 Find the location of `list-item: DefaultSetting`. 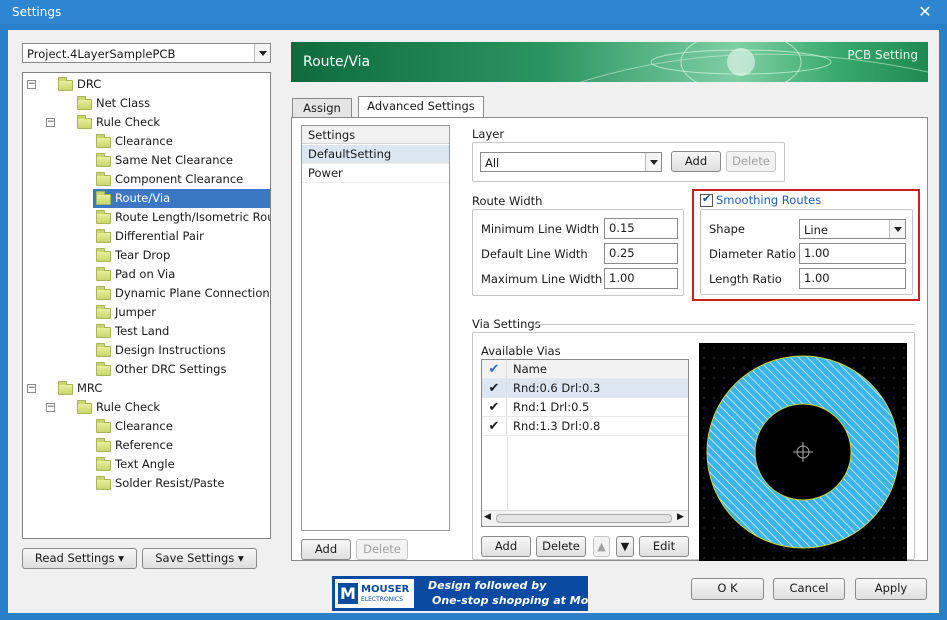

list-item: DefaultSetting is located at coordinates (375, 154).